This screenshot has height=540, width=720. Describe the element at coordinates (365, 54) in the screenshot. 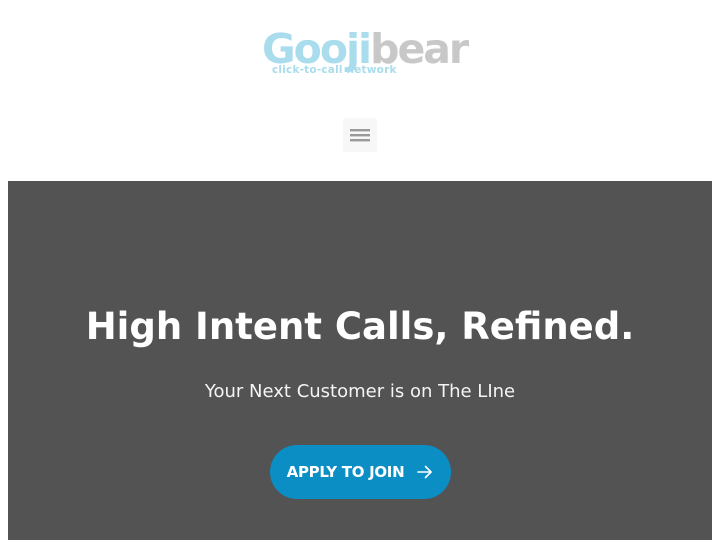

I see `goojibear-logo: Goojibear click-to-call network` at that location.